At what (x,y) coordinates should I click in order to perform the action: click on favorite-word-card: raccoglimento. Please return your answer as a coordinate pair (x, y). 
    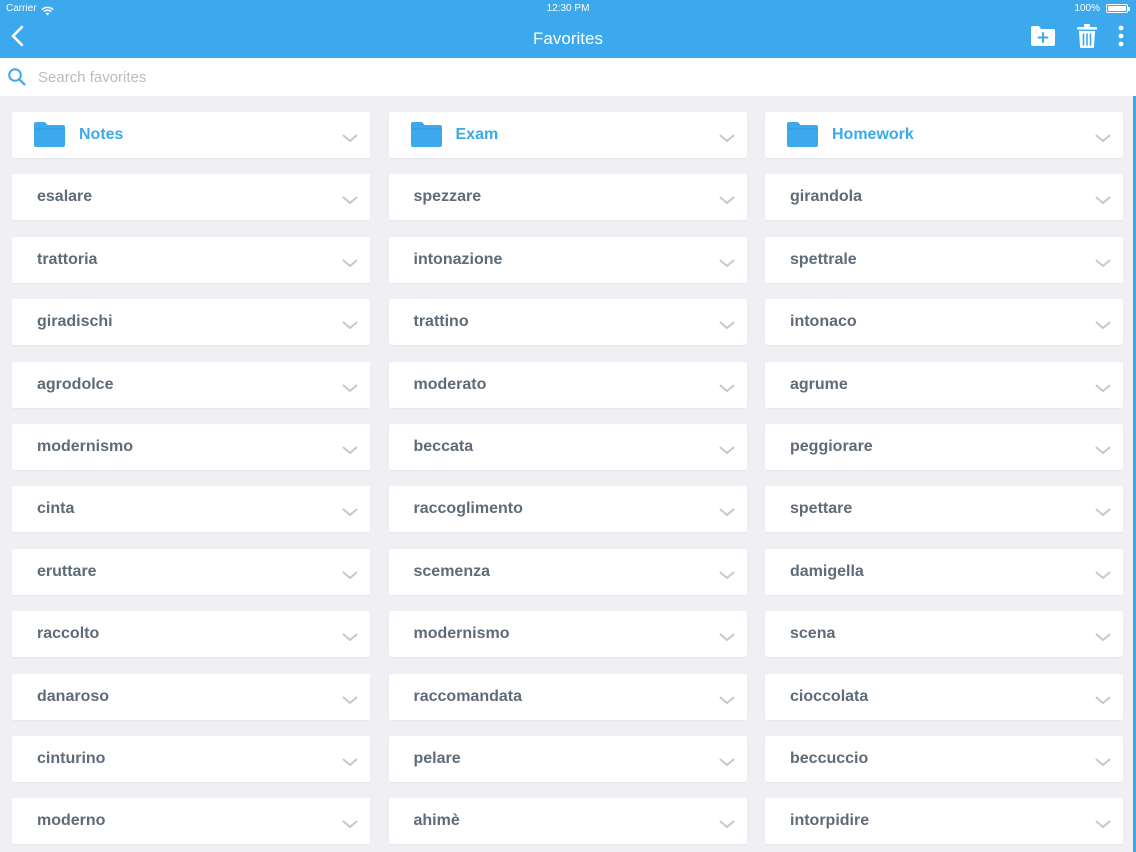
    Looking at the image, I should click on (567, 509).